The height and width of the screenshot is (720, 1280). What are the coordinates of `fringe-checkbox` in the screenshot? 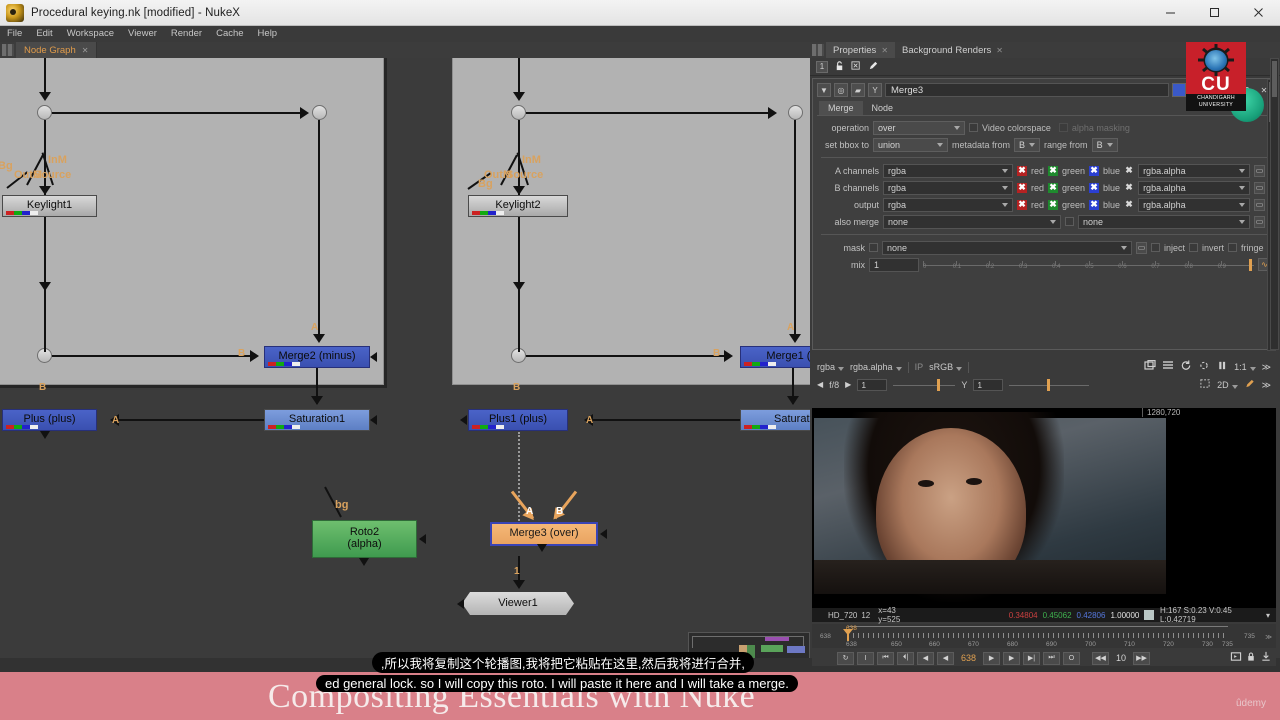 It's located at (1233, 247).